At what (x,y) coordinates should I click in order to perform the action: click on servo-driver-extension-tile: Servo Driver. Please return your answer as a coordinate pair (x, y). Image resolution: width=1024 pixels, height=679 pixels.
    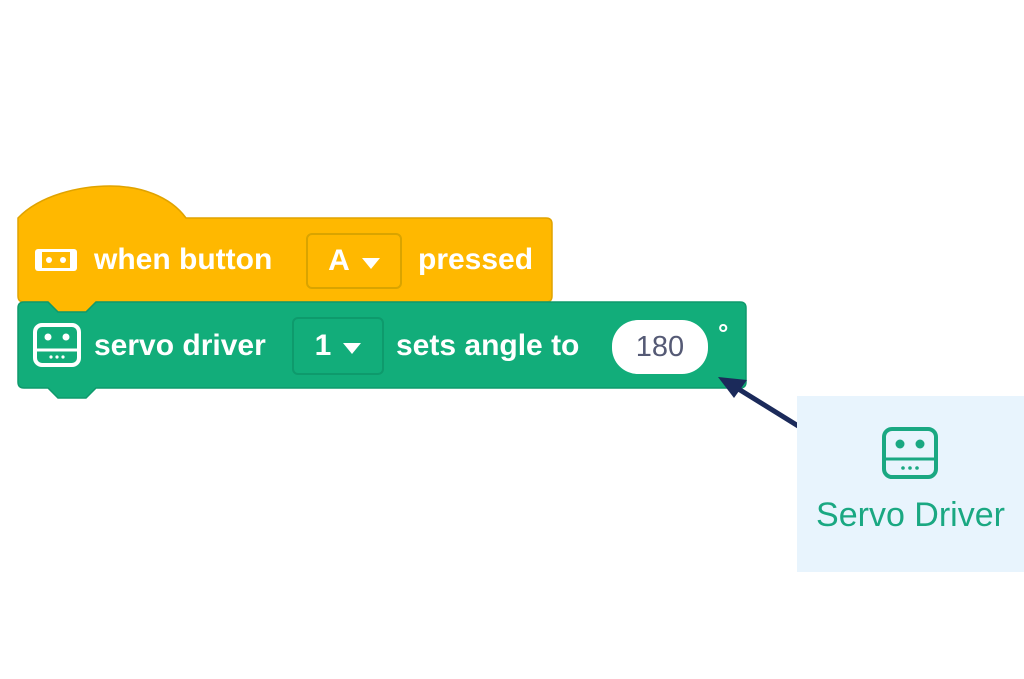
    Looking at the image, I should click on (910, 484).